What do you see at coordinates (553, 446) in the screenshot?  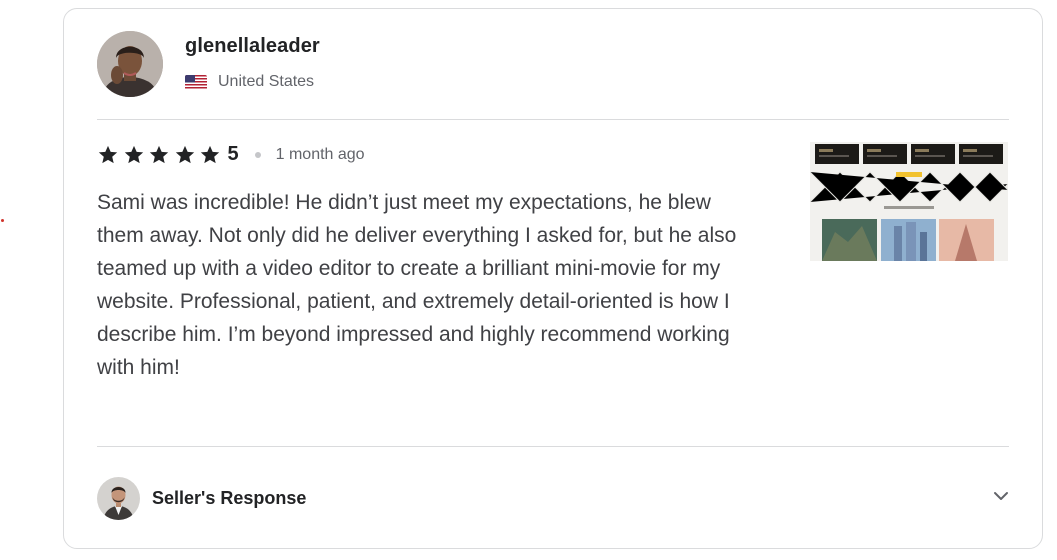 I see `response-divider` at bounding box center [553, 446].